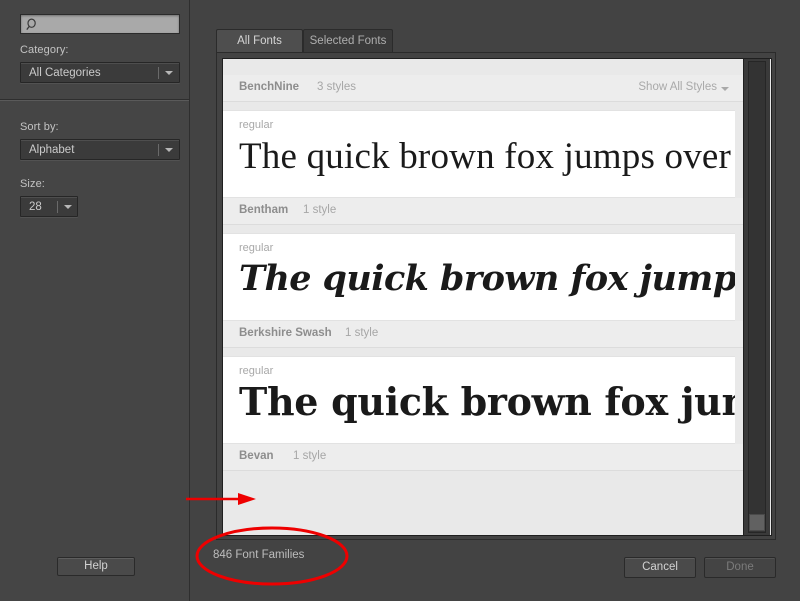 The width and height of the screenshot is (800, 601). I want to click on cancel-button: Cancel, so click(660, 567).